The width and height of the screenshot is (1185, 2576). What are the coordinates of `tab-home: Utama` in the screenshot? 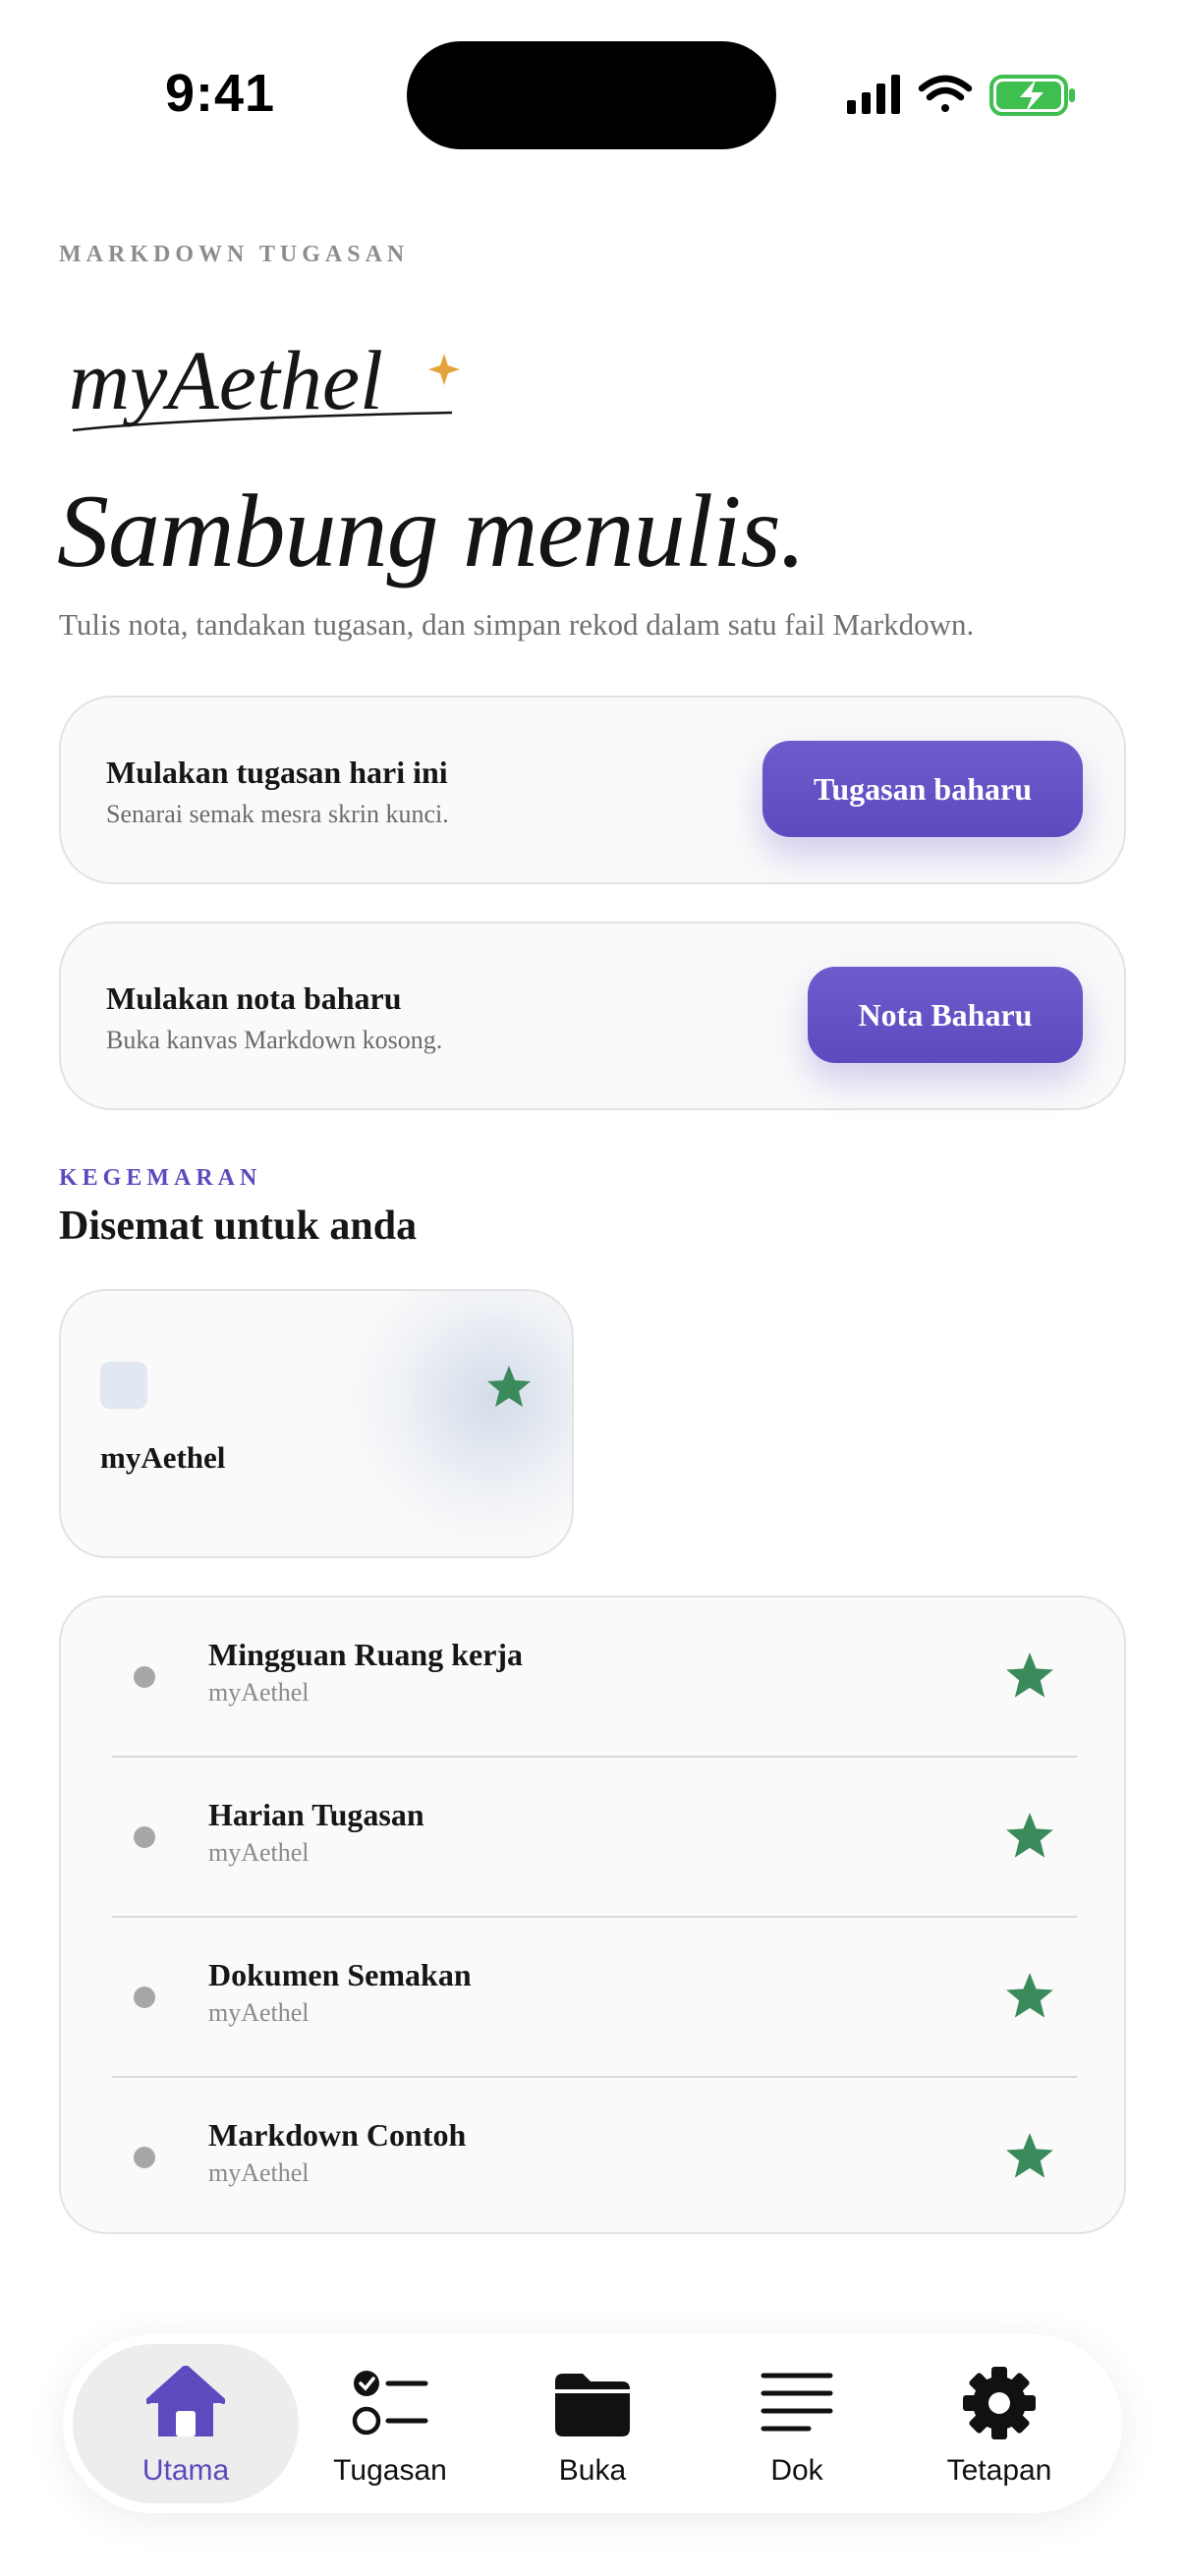 It's located at (186, 2423).